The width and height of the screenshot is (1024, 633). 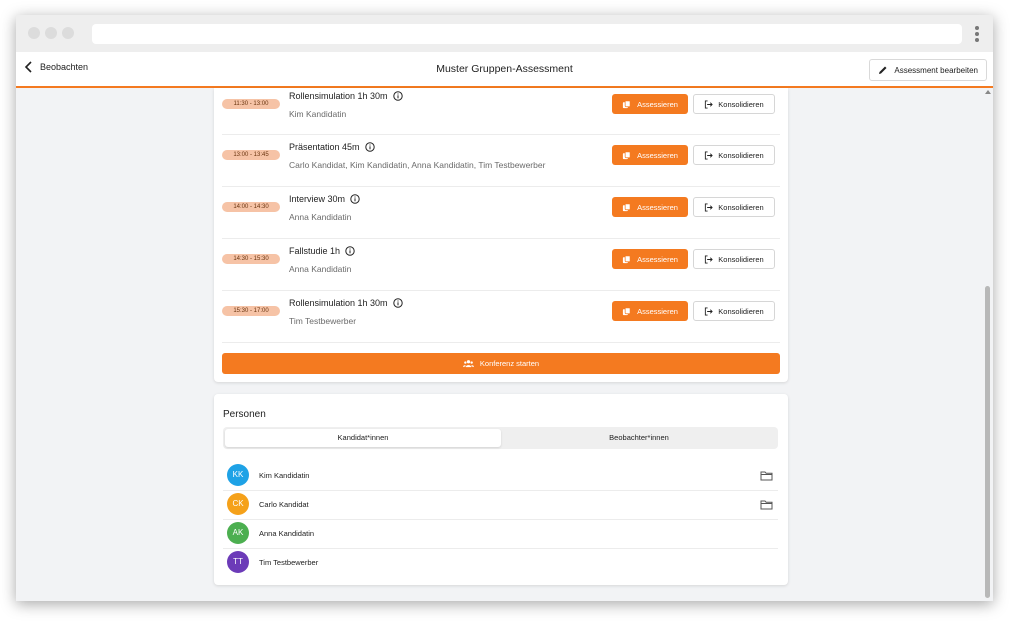 What do you see at coordinates (251, 104) in the screenshot?
I see `time-badge: 11:30 - 13:00` at bounding box center [251, 104].